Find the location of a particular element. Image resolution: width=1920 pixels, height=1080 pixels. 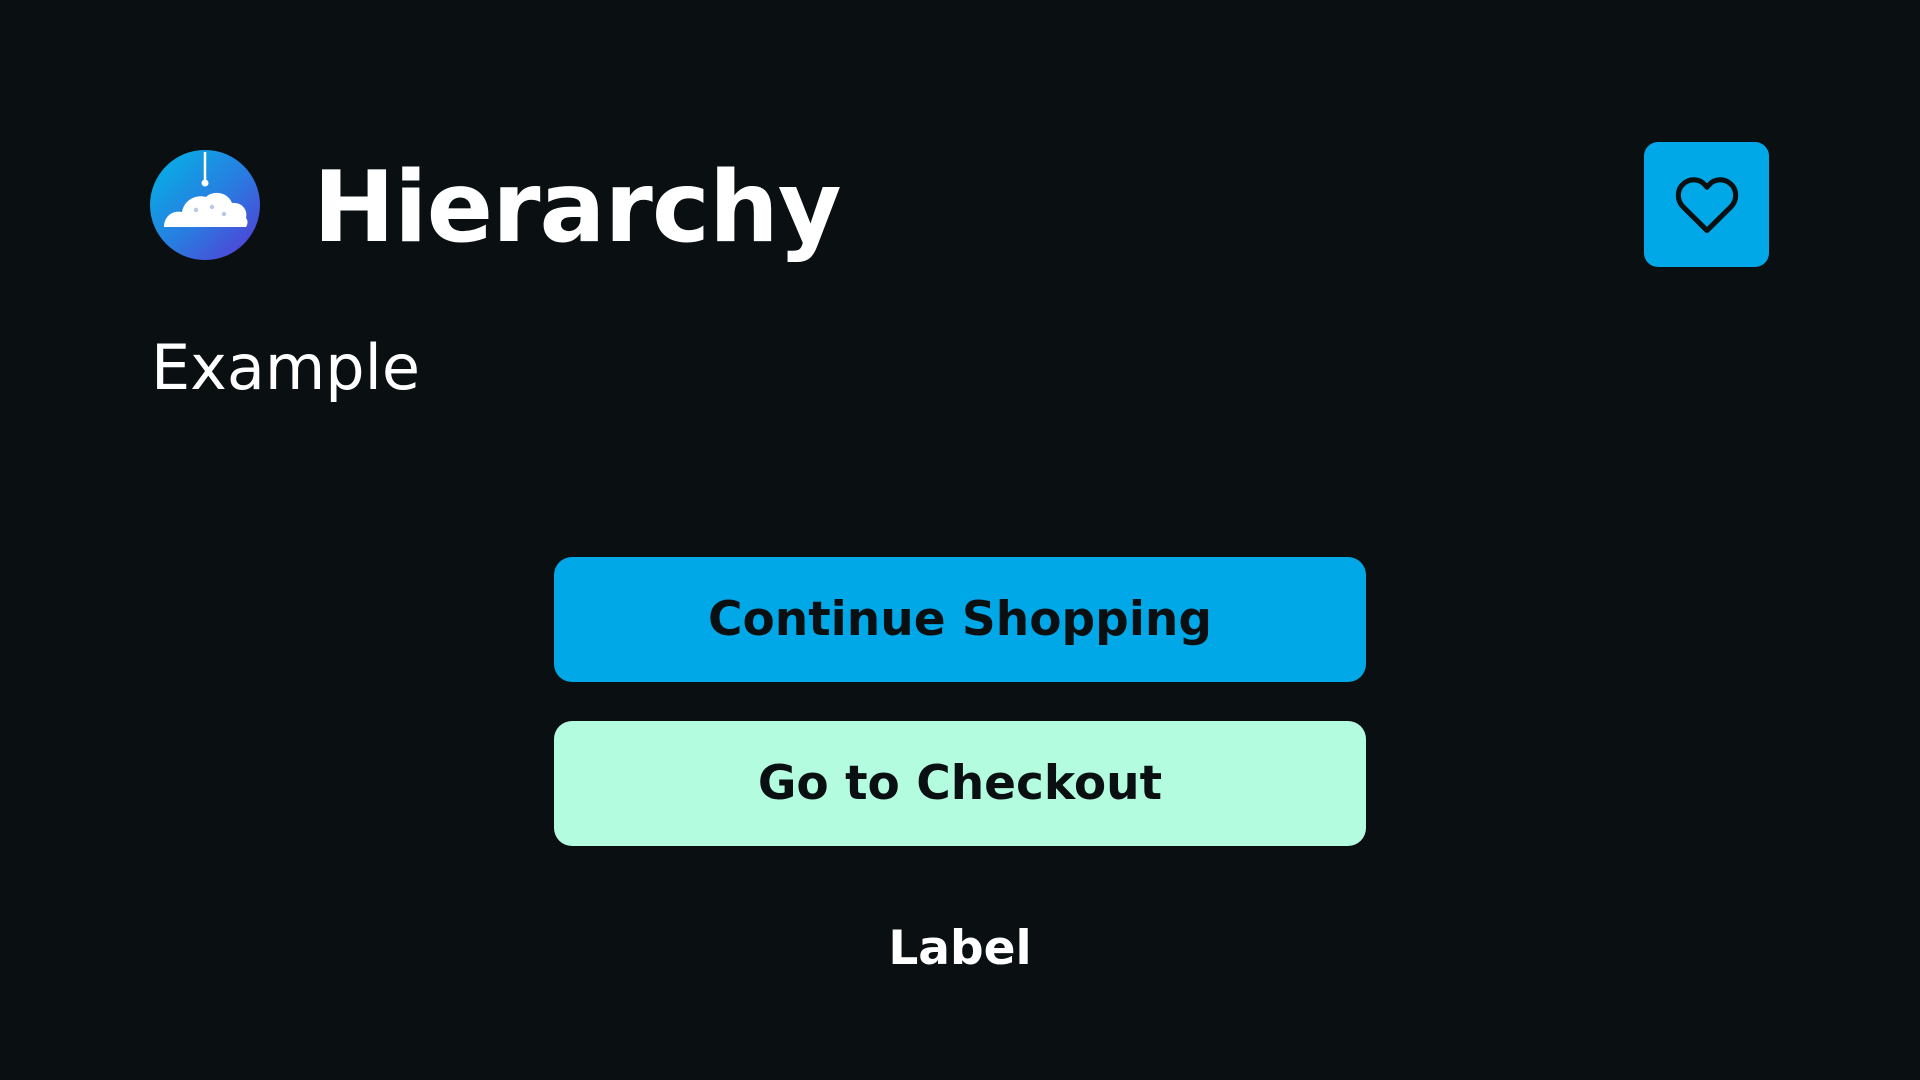

continue-shopping-label: Continue Shopping is located at coordinates (960, 619).